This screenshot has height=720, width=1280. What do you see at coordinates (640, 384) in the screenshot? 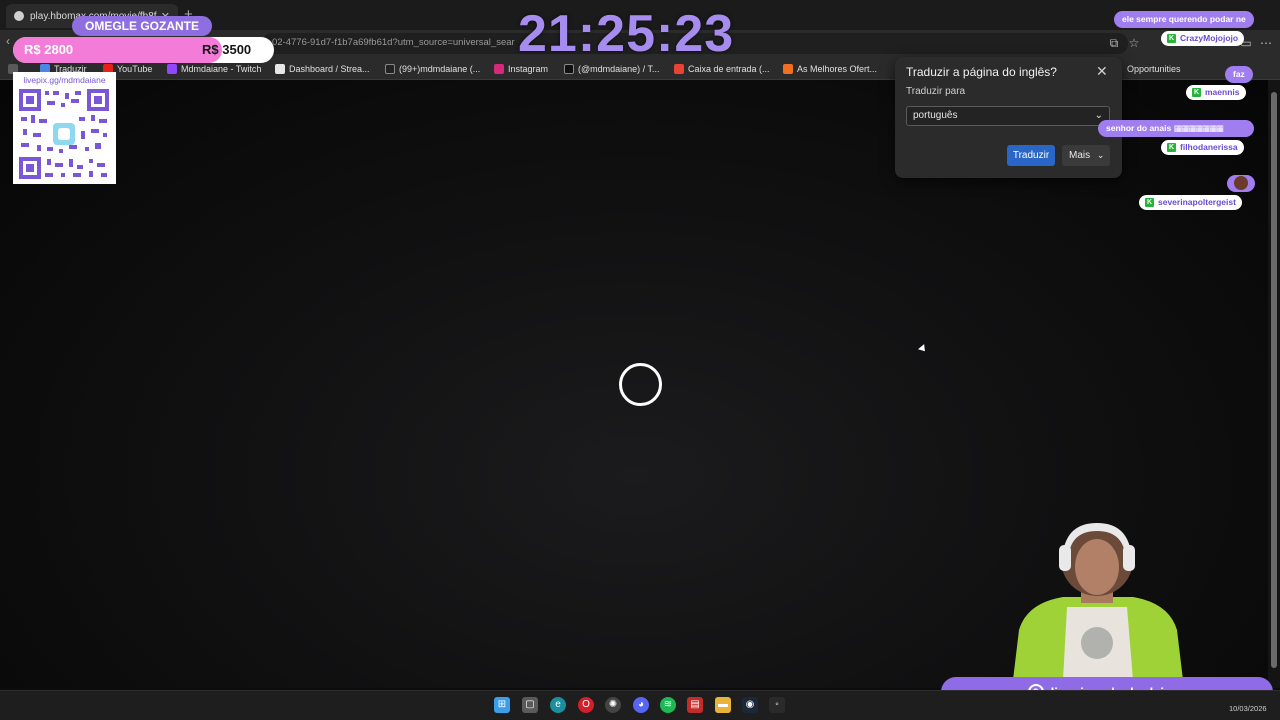
I see `loading-spinner-icon` at bounding box center [640, 384].